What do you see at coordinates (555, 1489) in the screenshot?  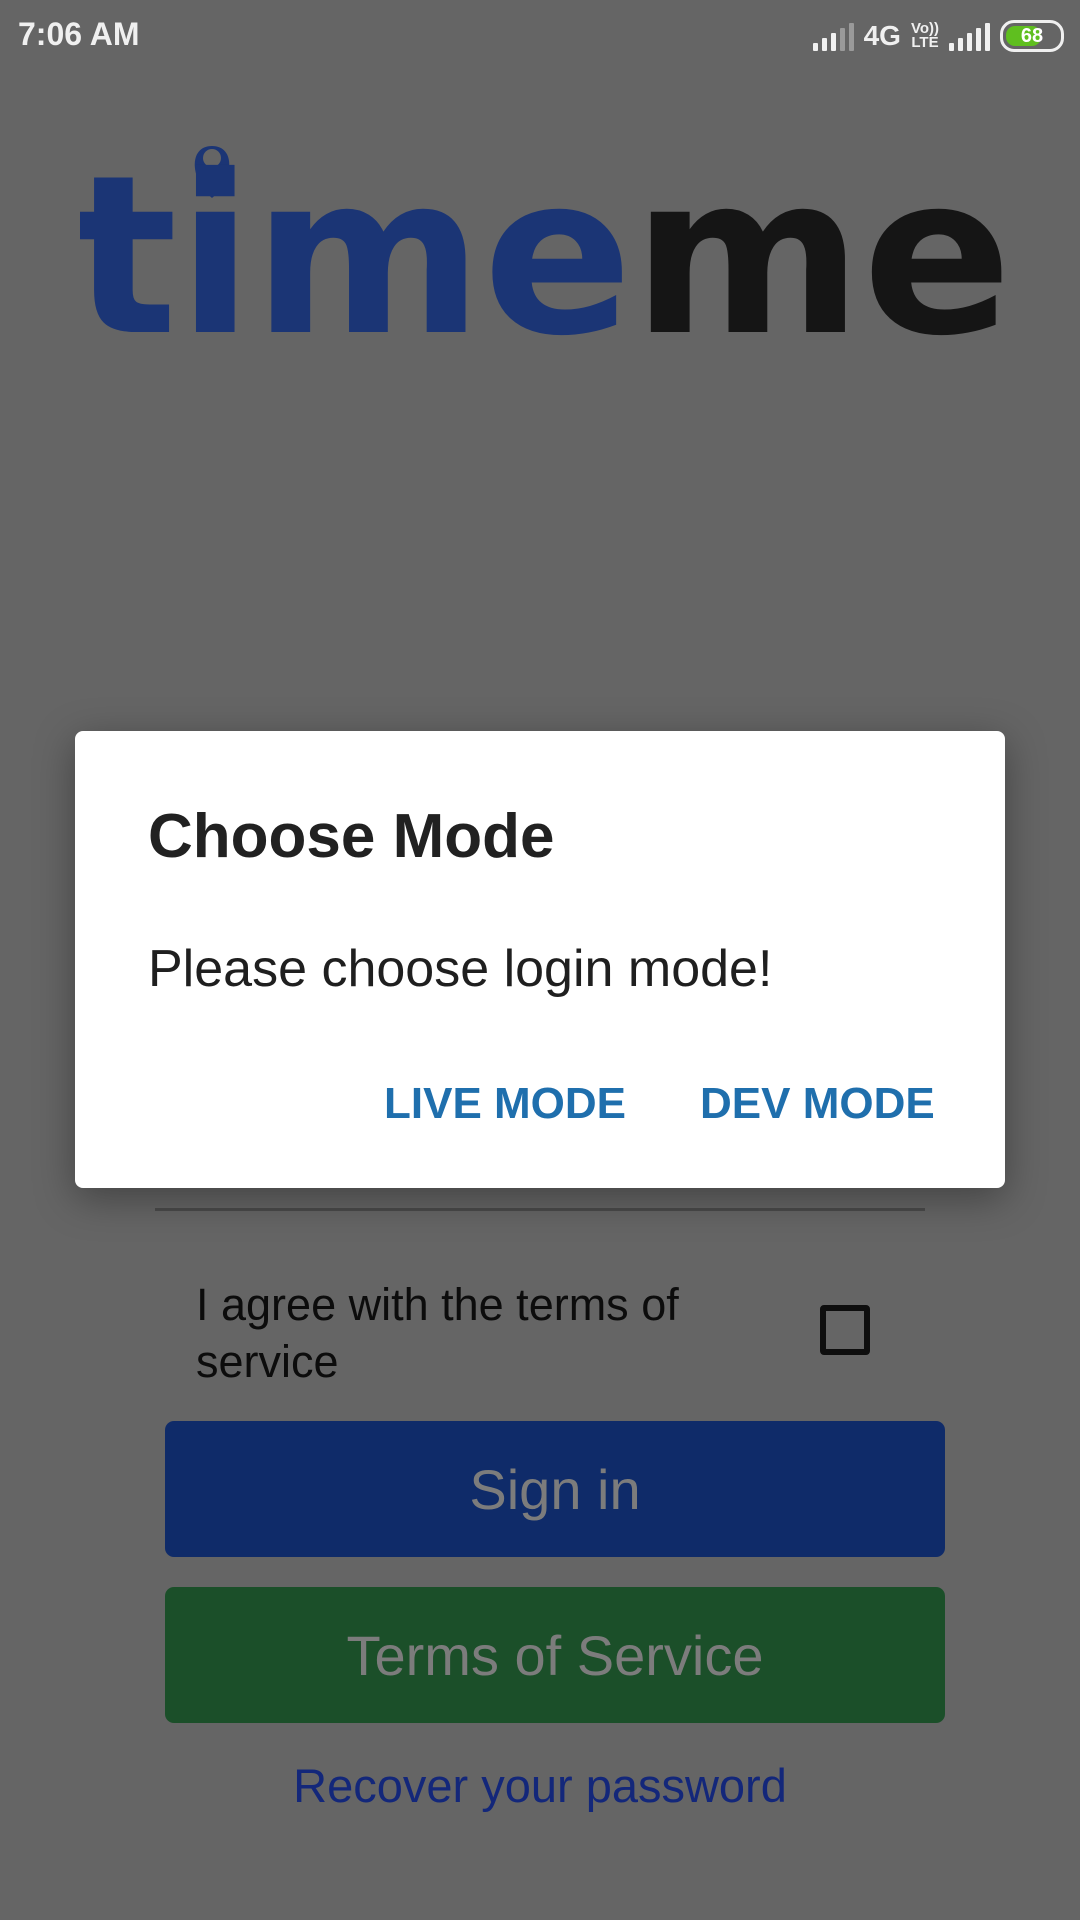 I see `sign-in-button: Sign in` at bounding box center [555, 1489].